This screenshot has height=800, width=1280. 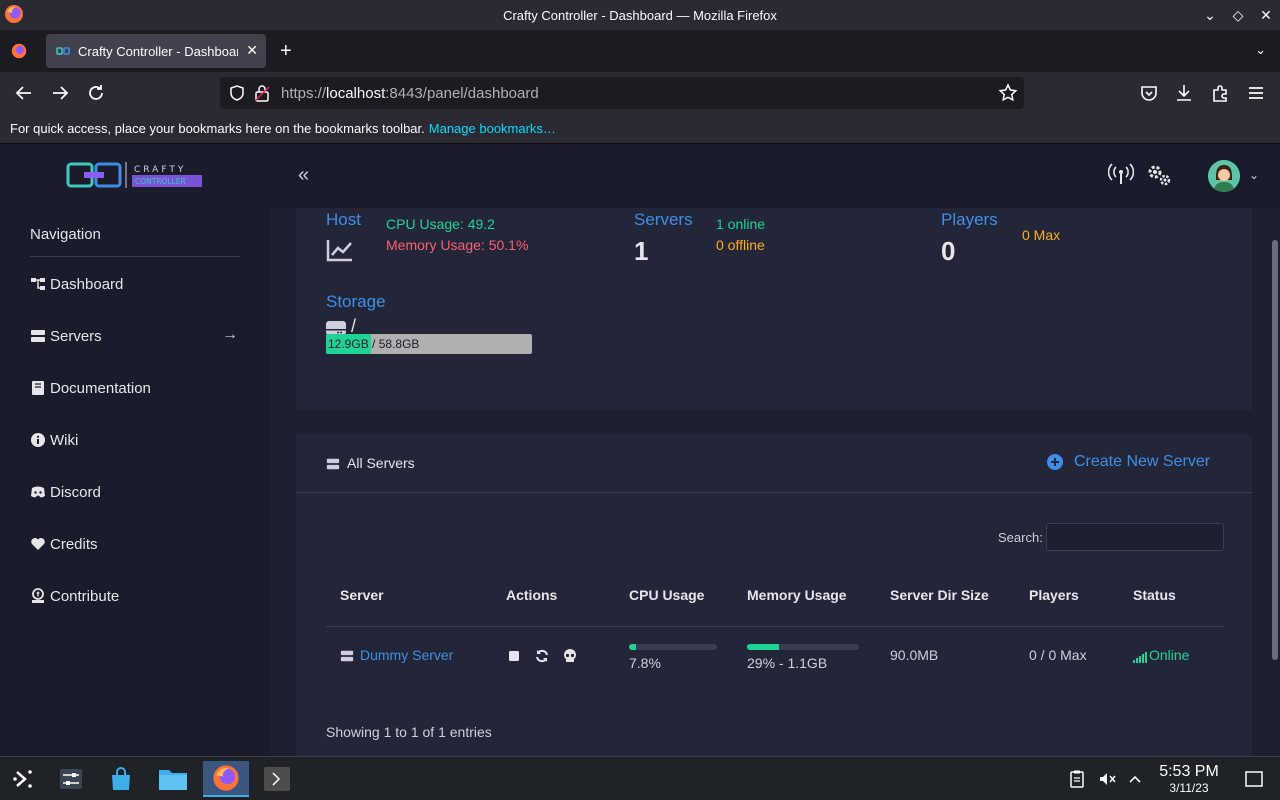 What do you see at coordinates (60, 93) in the screenshot?
I see `forward-icon` at bounding box center [60, 93].